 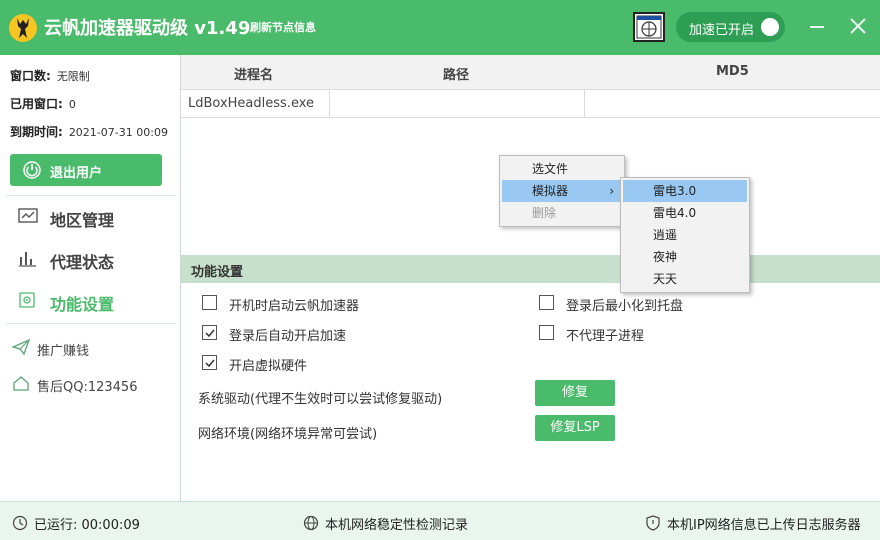 I want to click on process-table-header: 进程名 路径 MD5, so click(x=530, y=72).